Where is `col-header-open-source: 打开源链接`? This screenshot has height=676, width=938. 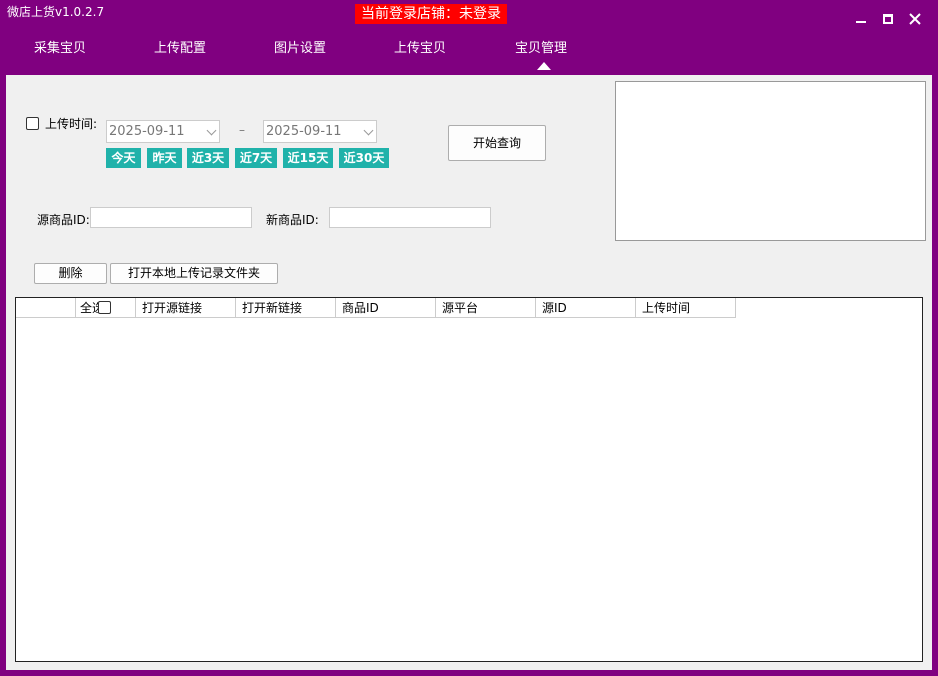 col-header-open-source: 打开源链接 is located at coordinates (186, 308).